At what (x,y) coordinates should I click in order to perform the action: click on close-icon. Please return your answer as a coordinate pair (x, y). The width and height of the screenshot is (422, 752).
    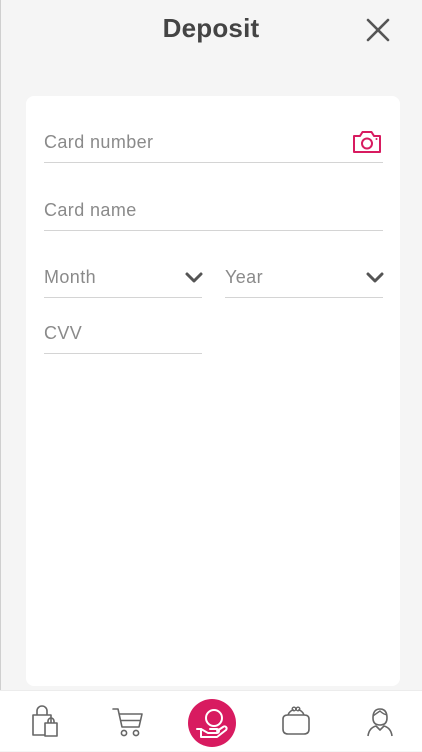
    Looking at the image, I should click on (378, 30).